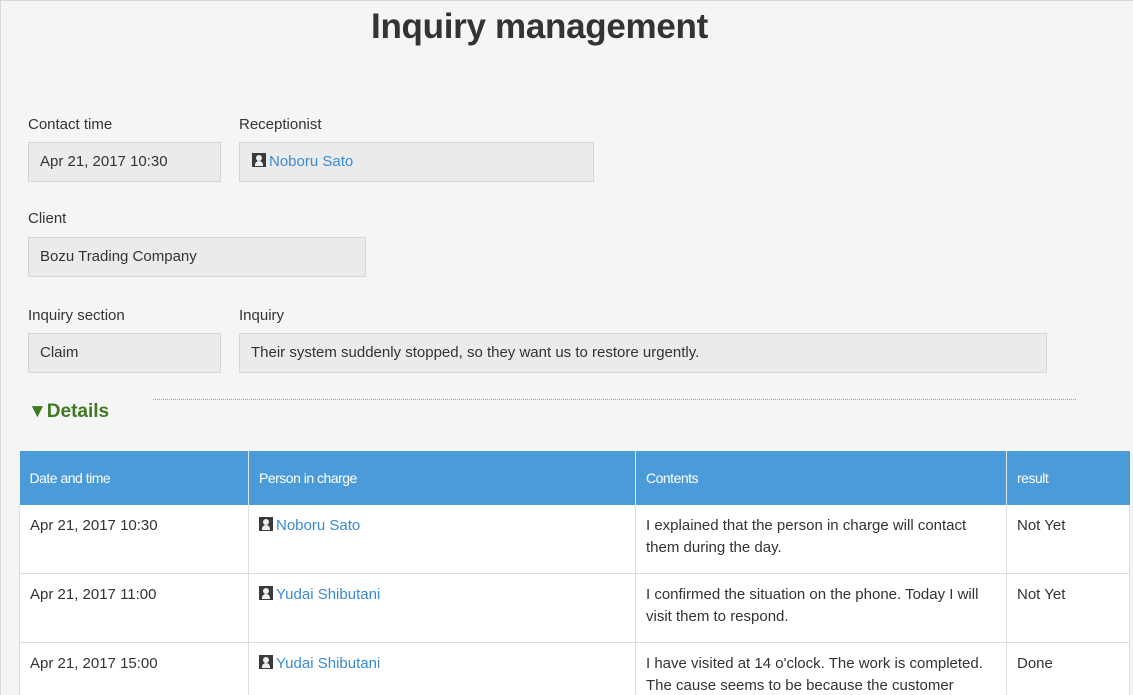 This screenshot has width=1133, height=695. I want to click on cell-datetime: Apr 21, 2017 15:00, so click(134, 668).